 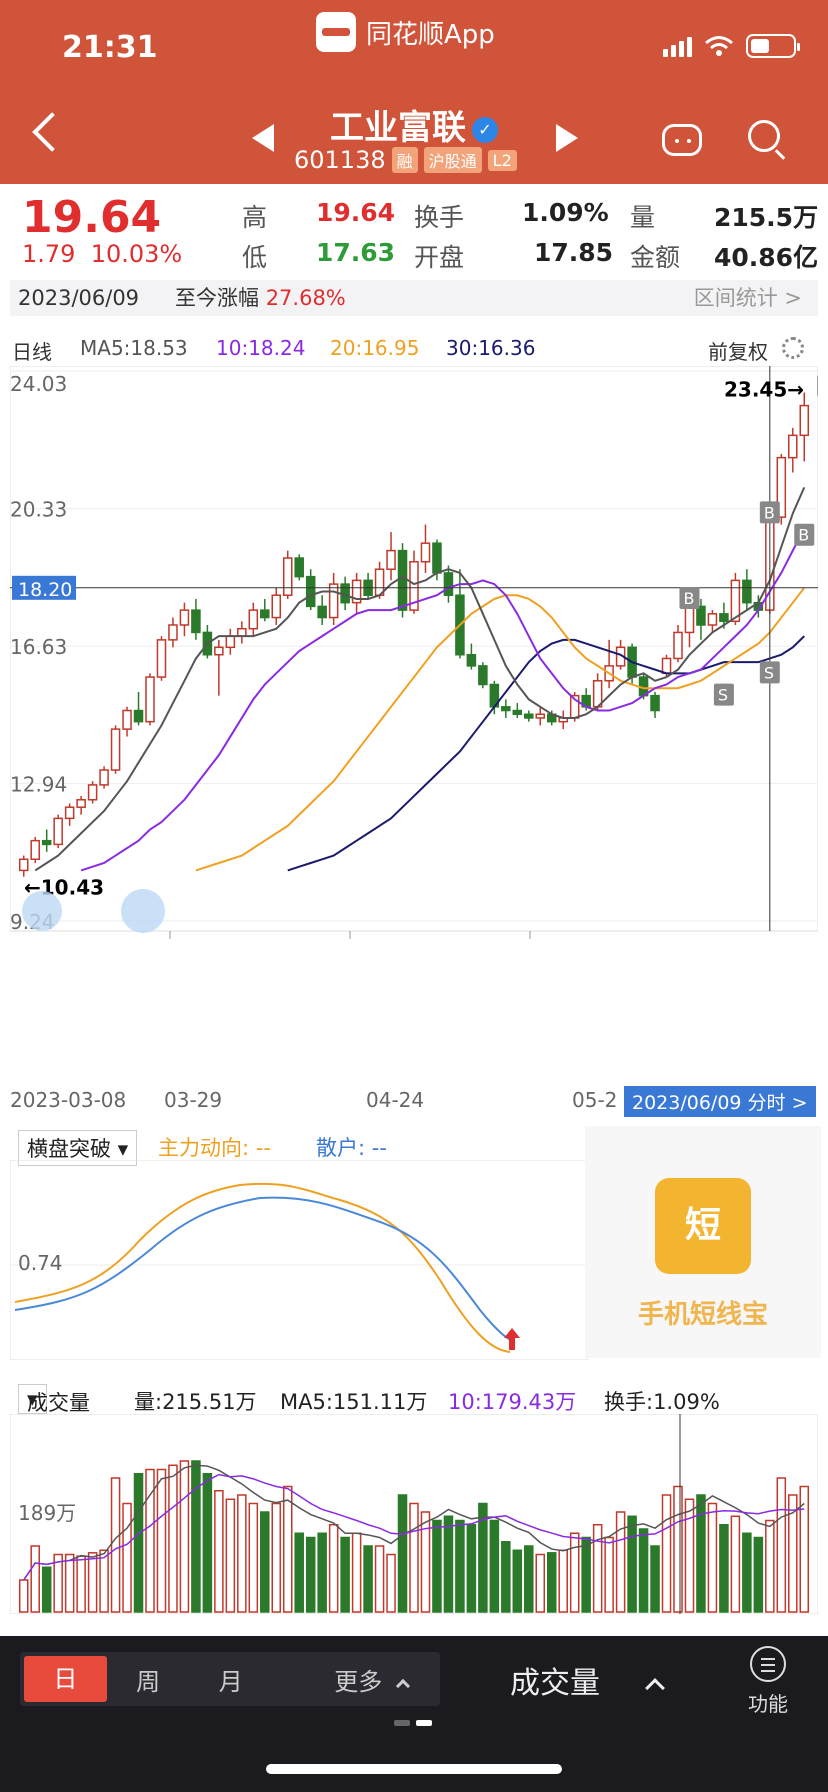 I want to click on promo-card: 短 手机短线宝, so click(x=703, y=1242).